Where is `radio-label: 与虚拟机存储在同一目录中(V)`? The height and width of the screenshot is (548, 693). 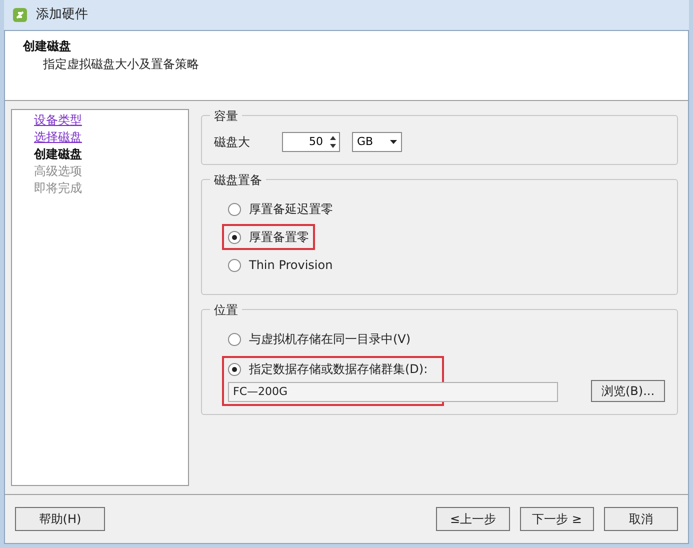
radio-label: 与虚拟机存储在同一目录中(V) is located at coordinates (330, 339).